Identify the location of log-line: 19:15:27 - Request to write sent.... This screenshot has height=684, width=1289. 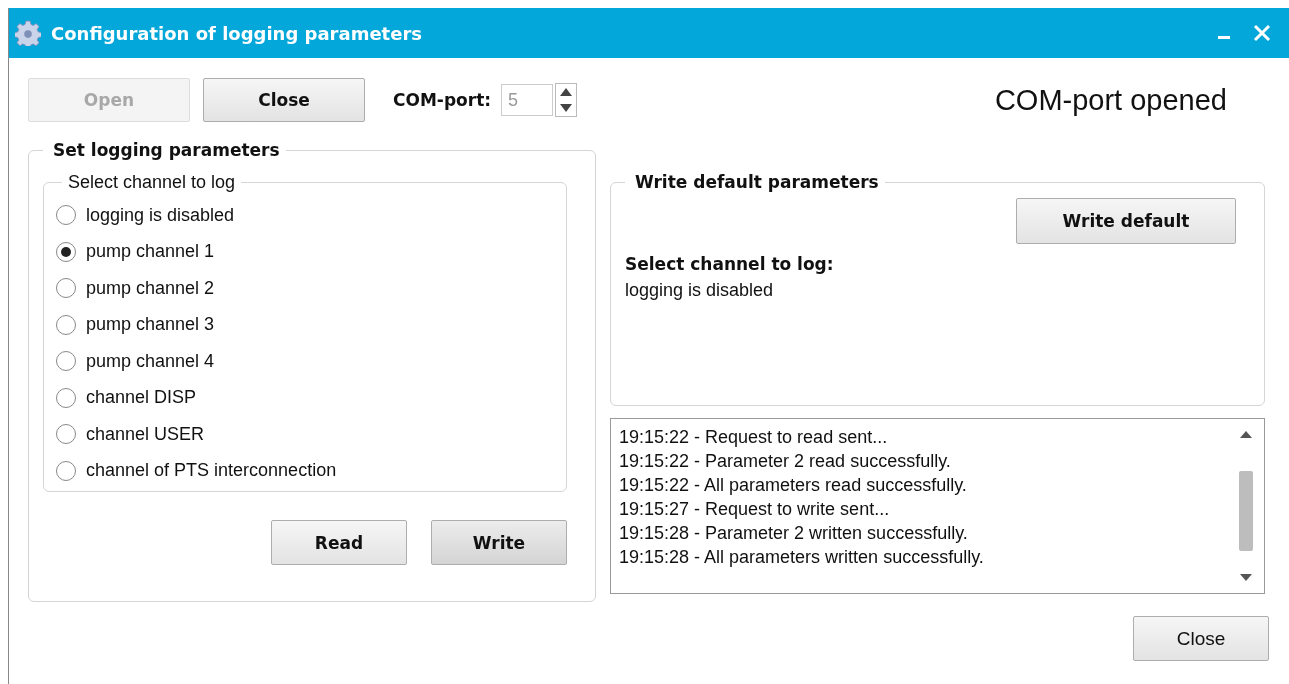
(755, 509).